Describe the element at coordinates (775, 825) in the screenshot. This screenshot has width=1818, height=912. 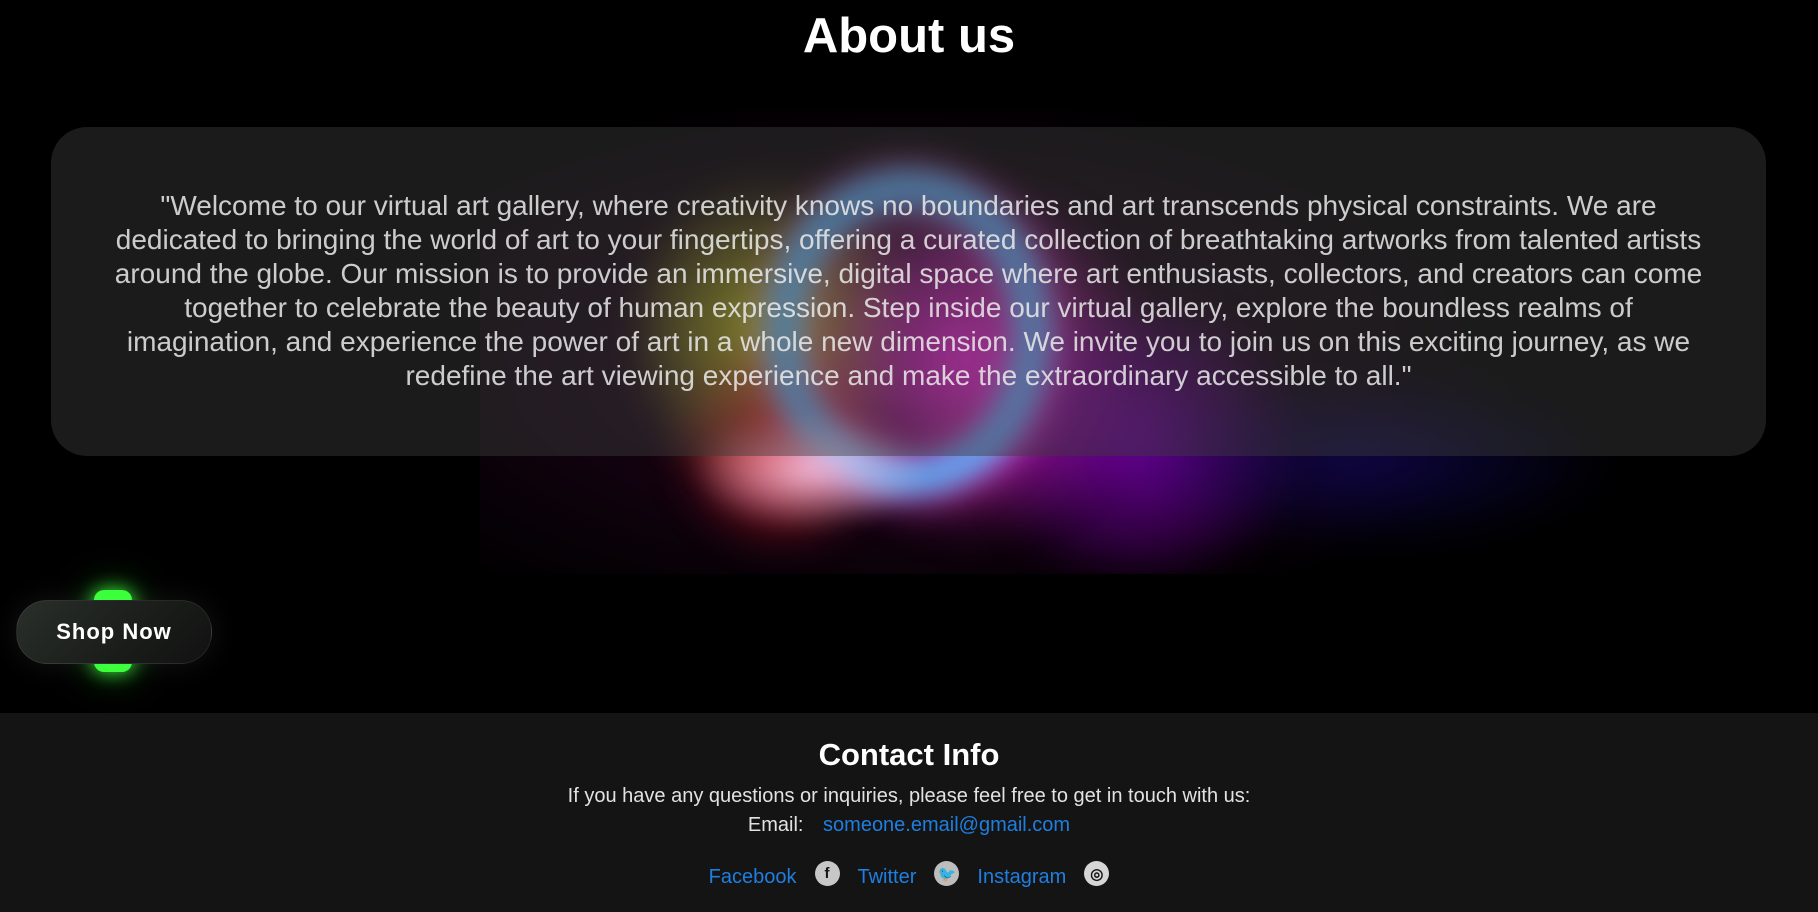
I see `email-label: Email:` at that location.